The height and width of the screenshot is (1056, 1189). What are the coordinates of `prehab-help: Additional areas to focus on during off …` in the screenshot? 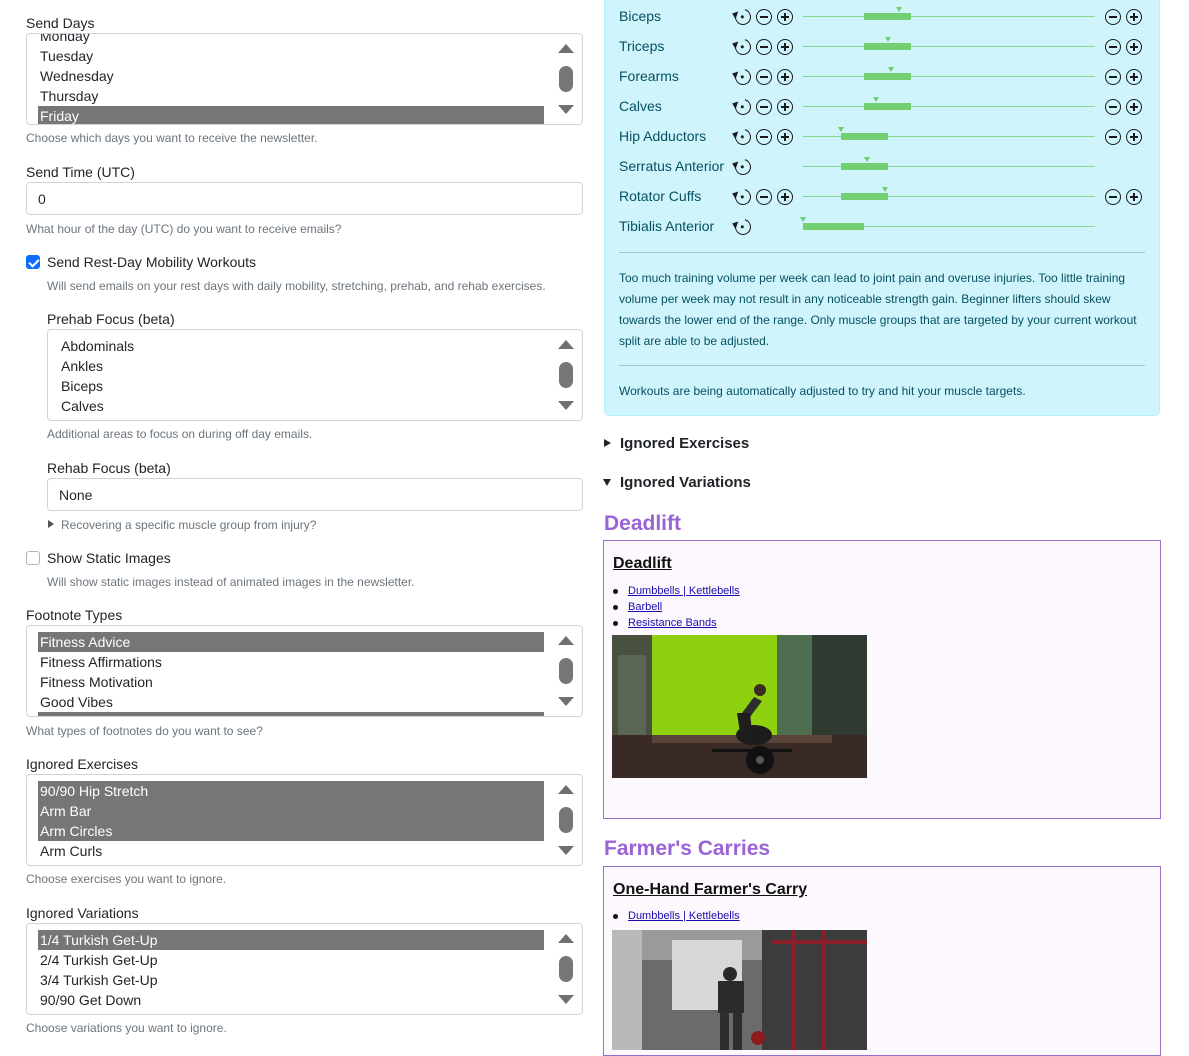 It's located at (180, 434).